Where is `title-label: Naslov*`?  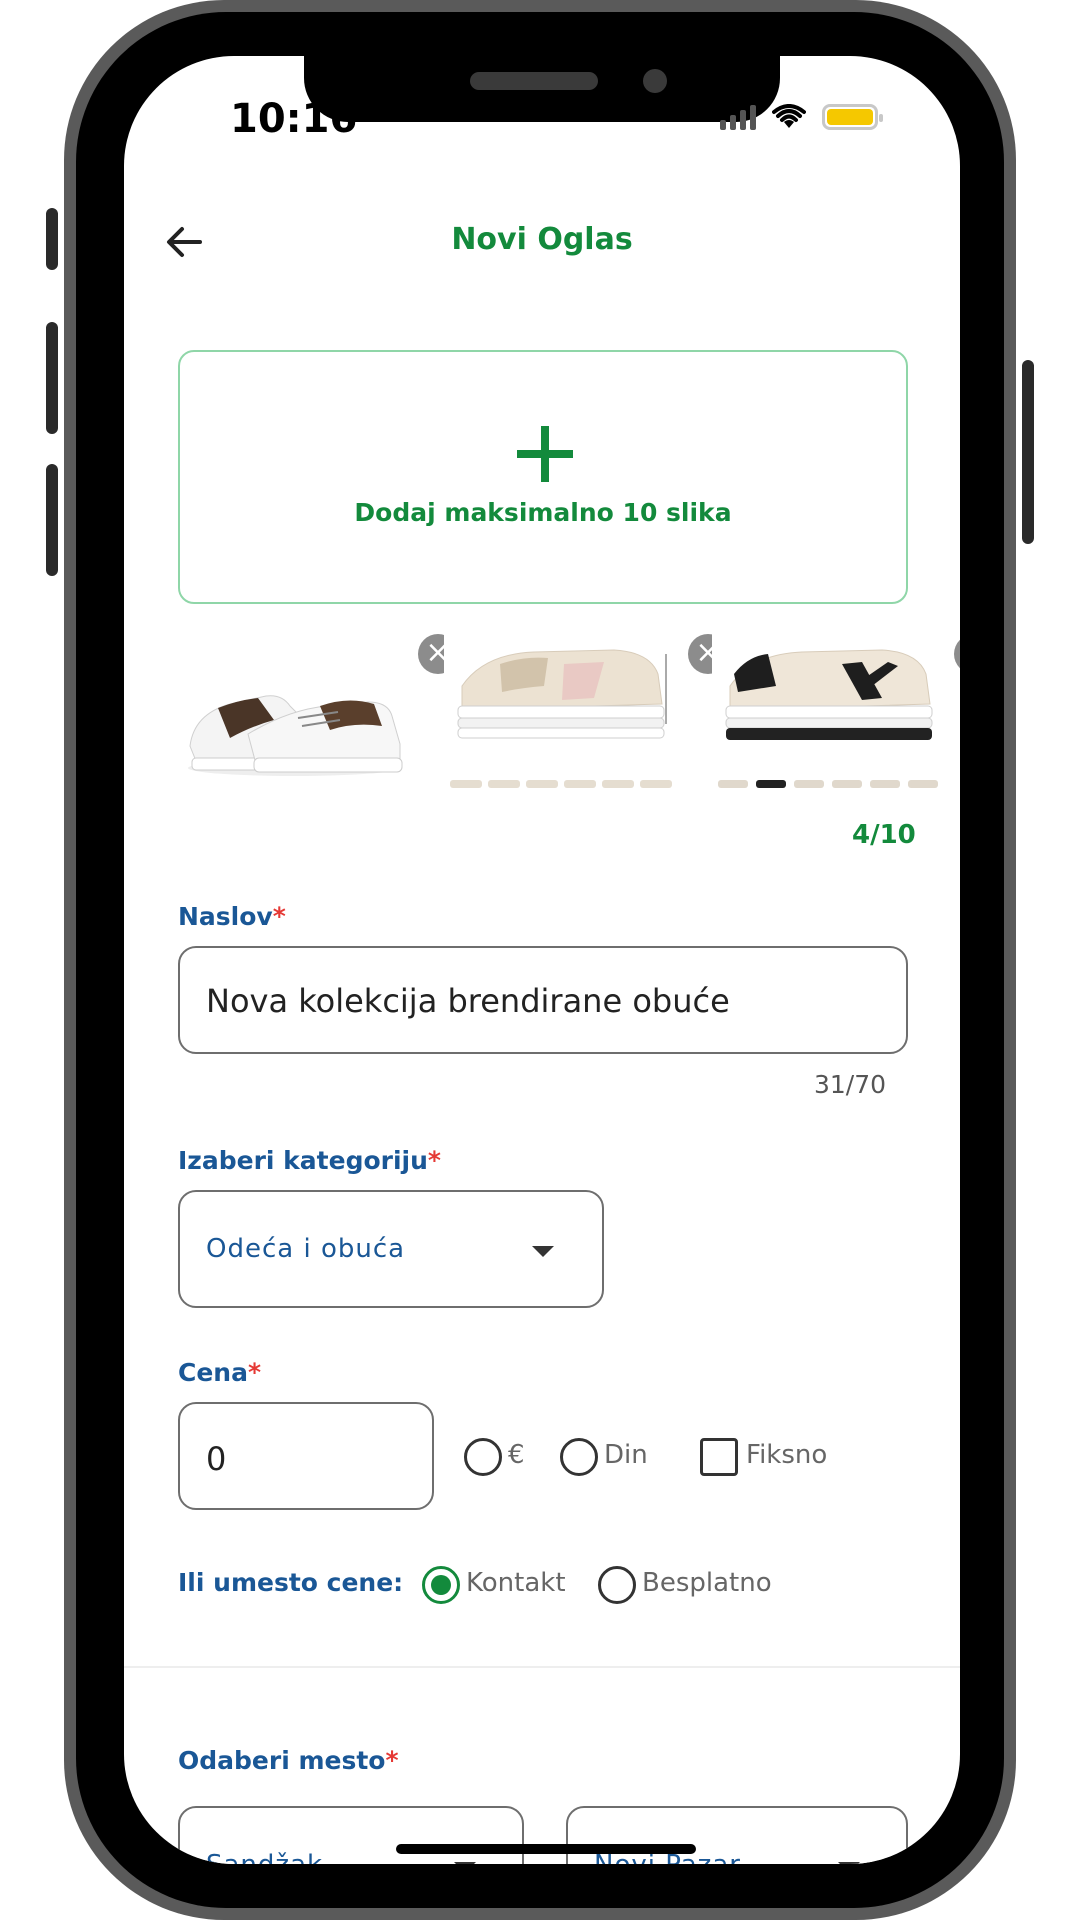
title-label: Naslov* is located at coordinates (232, 916).